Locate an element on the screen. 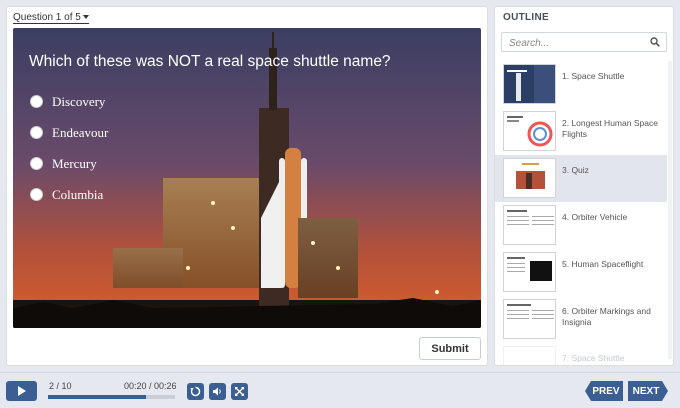 This screenshot has width=680, height=408. outline-item-longest-flights: 2. Longest Human Space Flights is located at coordinates (581, 131).